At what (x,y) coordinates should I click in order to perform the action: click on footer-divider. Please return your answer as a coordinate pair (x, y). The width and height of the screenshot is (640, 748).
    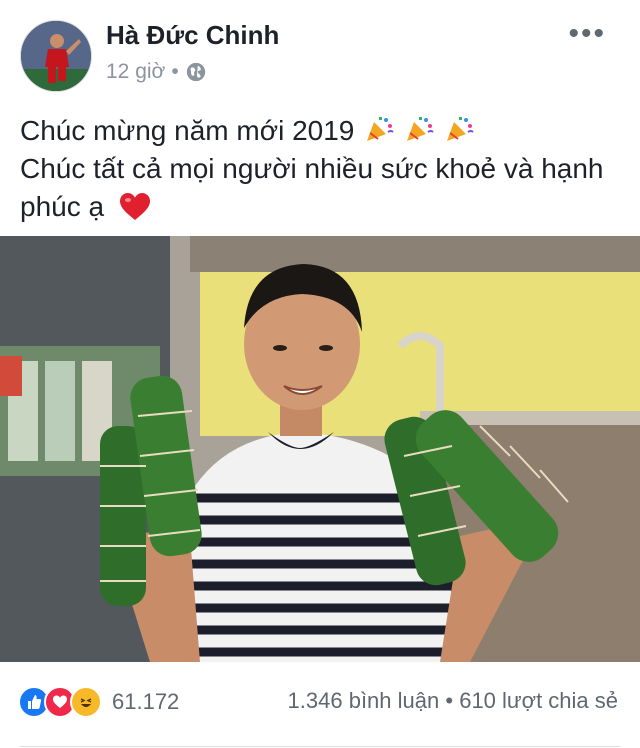
    Looking at the image, I should click on (320, 746).